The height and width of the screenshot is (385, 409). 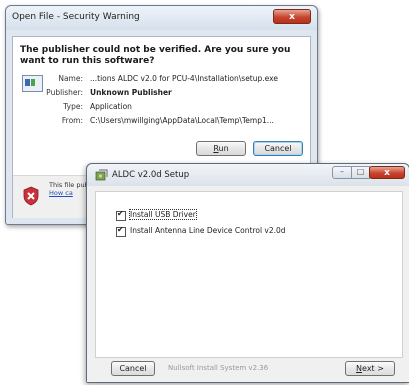 I want to click on setup-window-close-button: x, so click(x=387, y=172).